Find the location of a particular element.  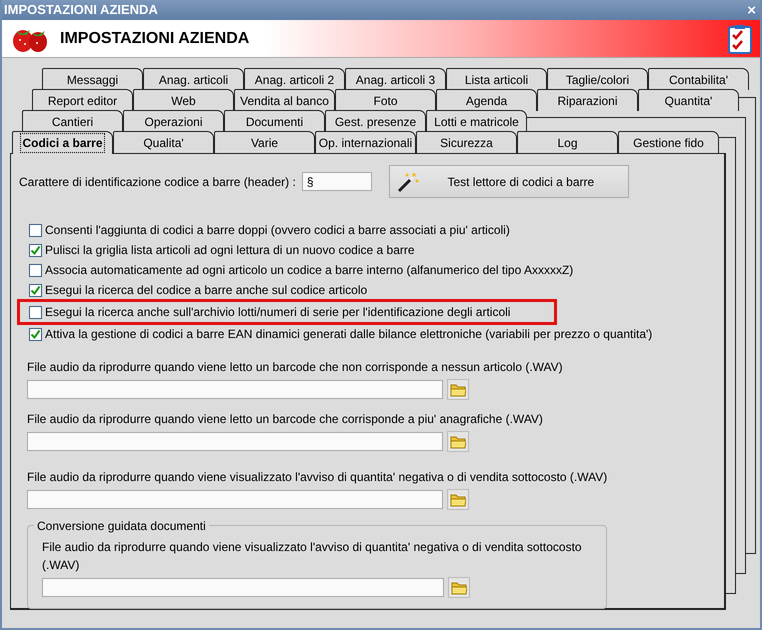

header-title: IMPOSTAZIONI AZIENDA is located at coordinates (155, 38).